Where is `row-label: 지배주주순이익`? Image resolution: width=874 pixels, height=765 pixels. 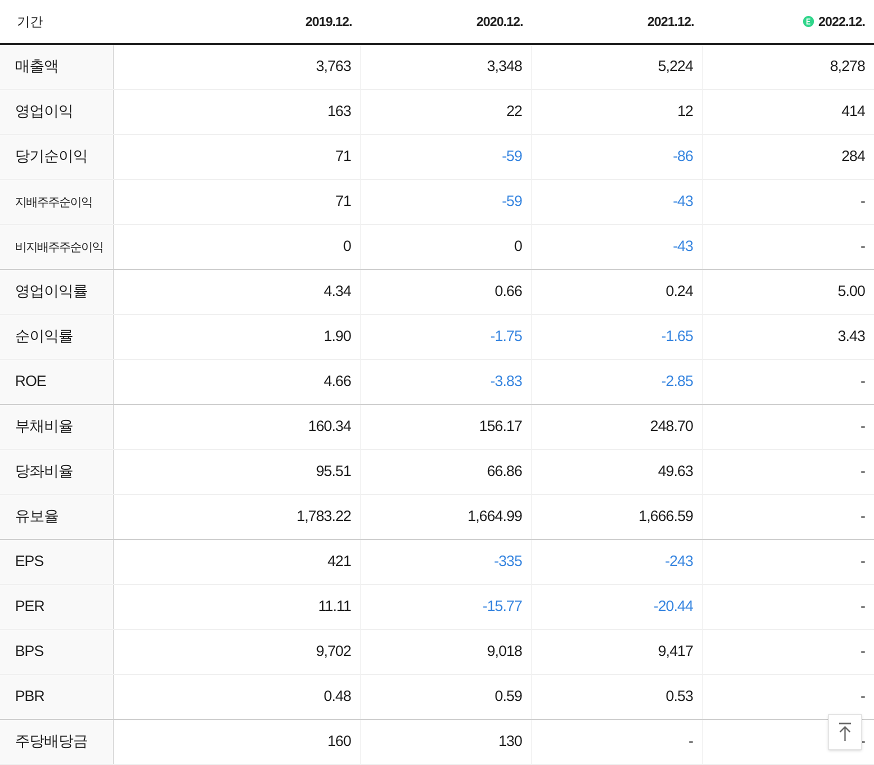
row-label: 지배주주순이익 is located at coordinates (57, 202).